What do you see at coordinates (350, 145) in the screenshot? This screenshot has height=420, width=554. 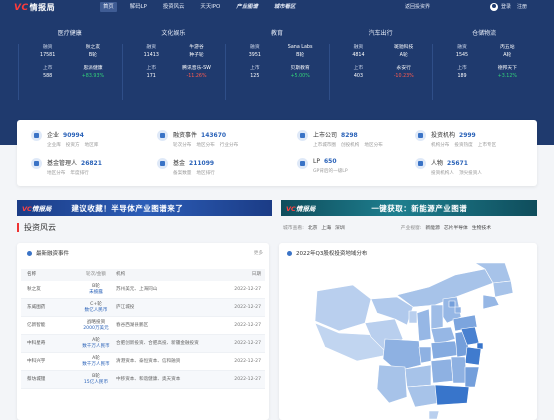 I see `stat-link: 创投机构` at bounding box center [350, 145].